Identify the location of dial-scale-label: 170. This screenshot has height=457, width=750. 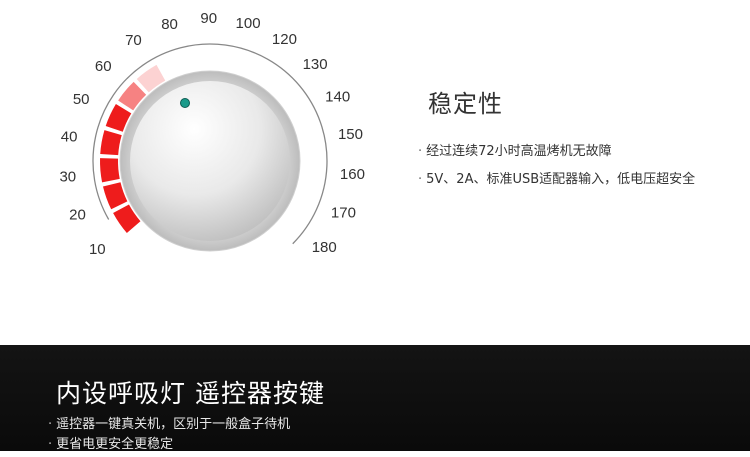
(343, 212).